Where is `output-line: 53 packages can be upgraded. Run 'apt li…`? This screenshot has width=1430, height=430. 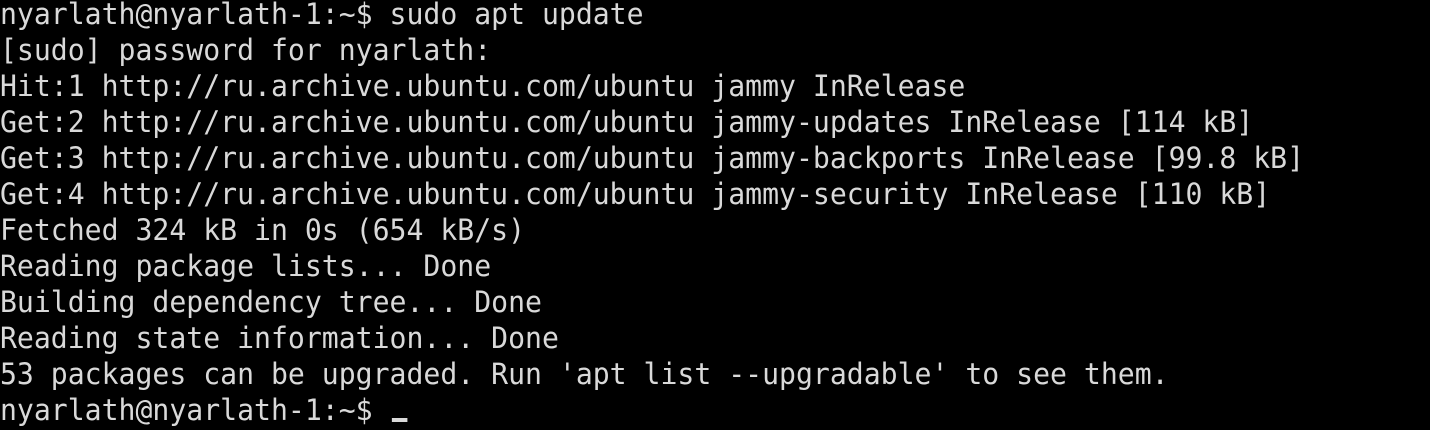
output-line: 53 packages can be upgraded. Run 'apt li… is located at coordinates (584, 374).